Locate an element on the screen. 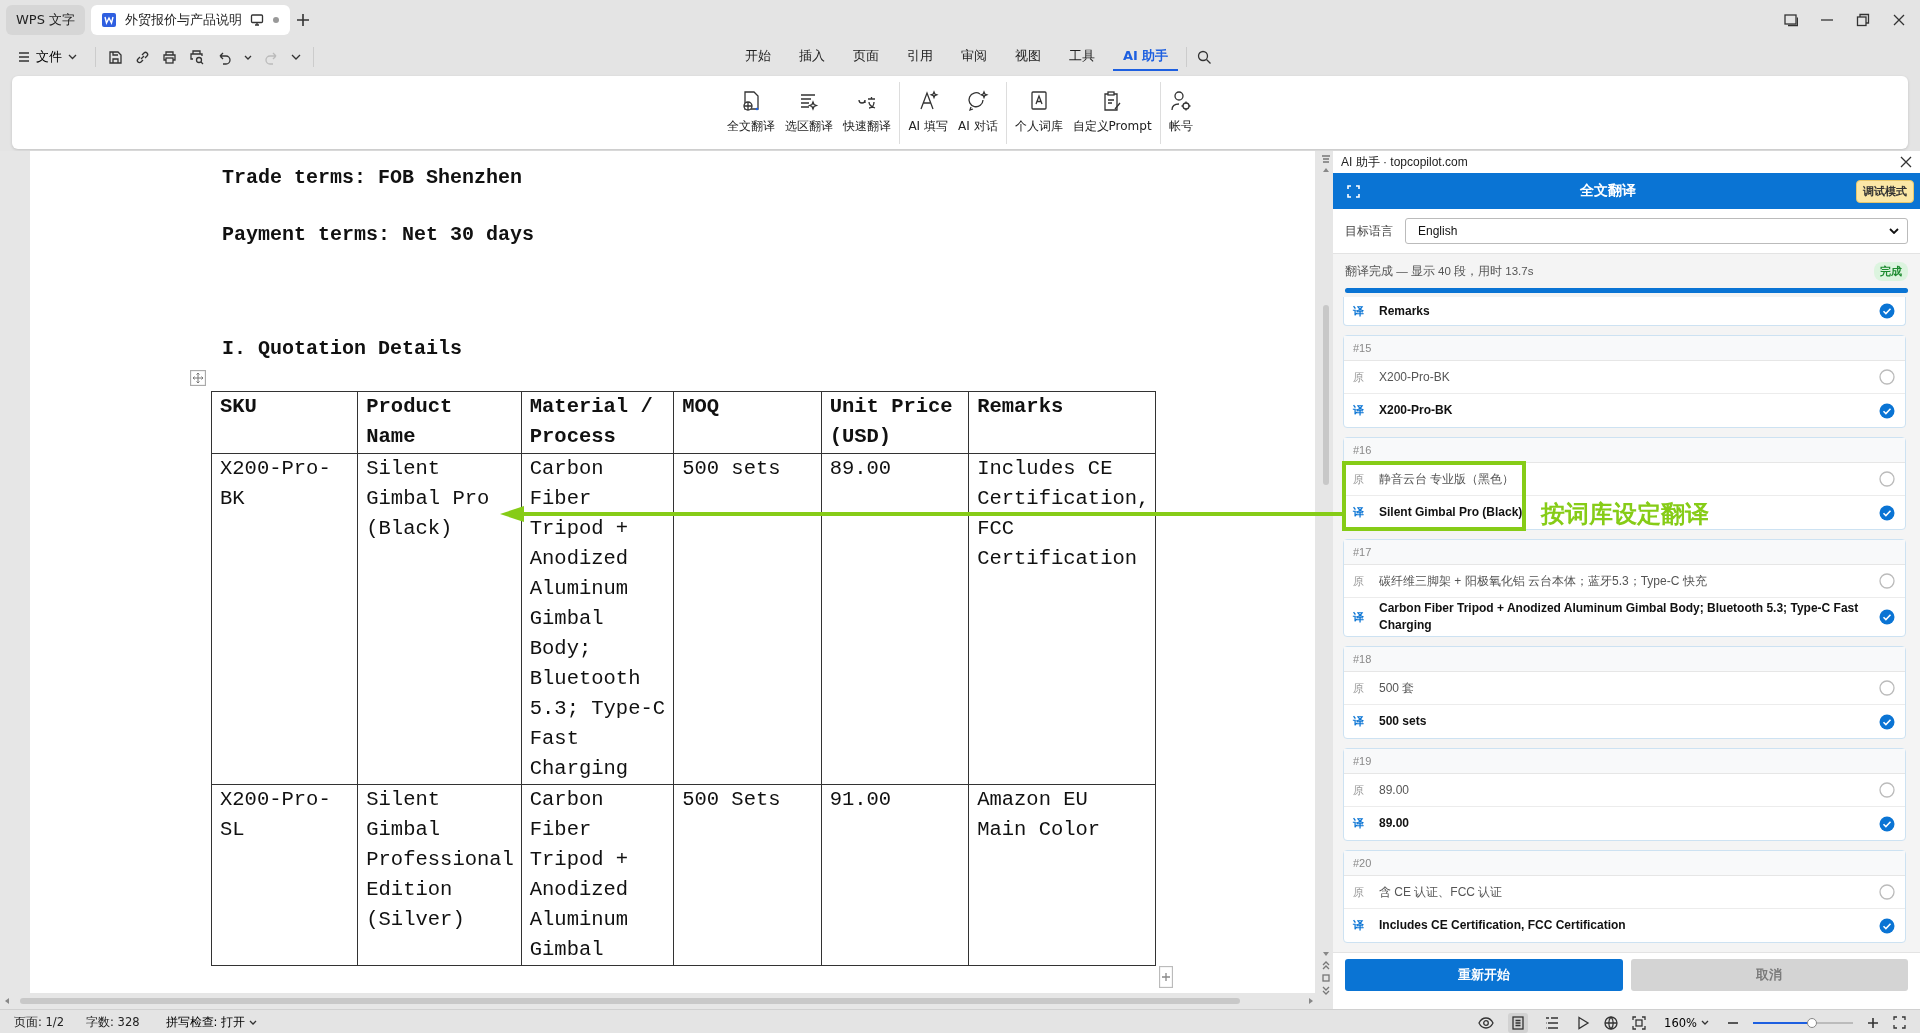  action-button: 重新开始 is located at coordinates (1484, 975).